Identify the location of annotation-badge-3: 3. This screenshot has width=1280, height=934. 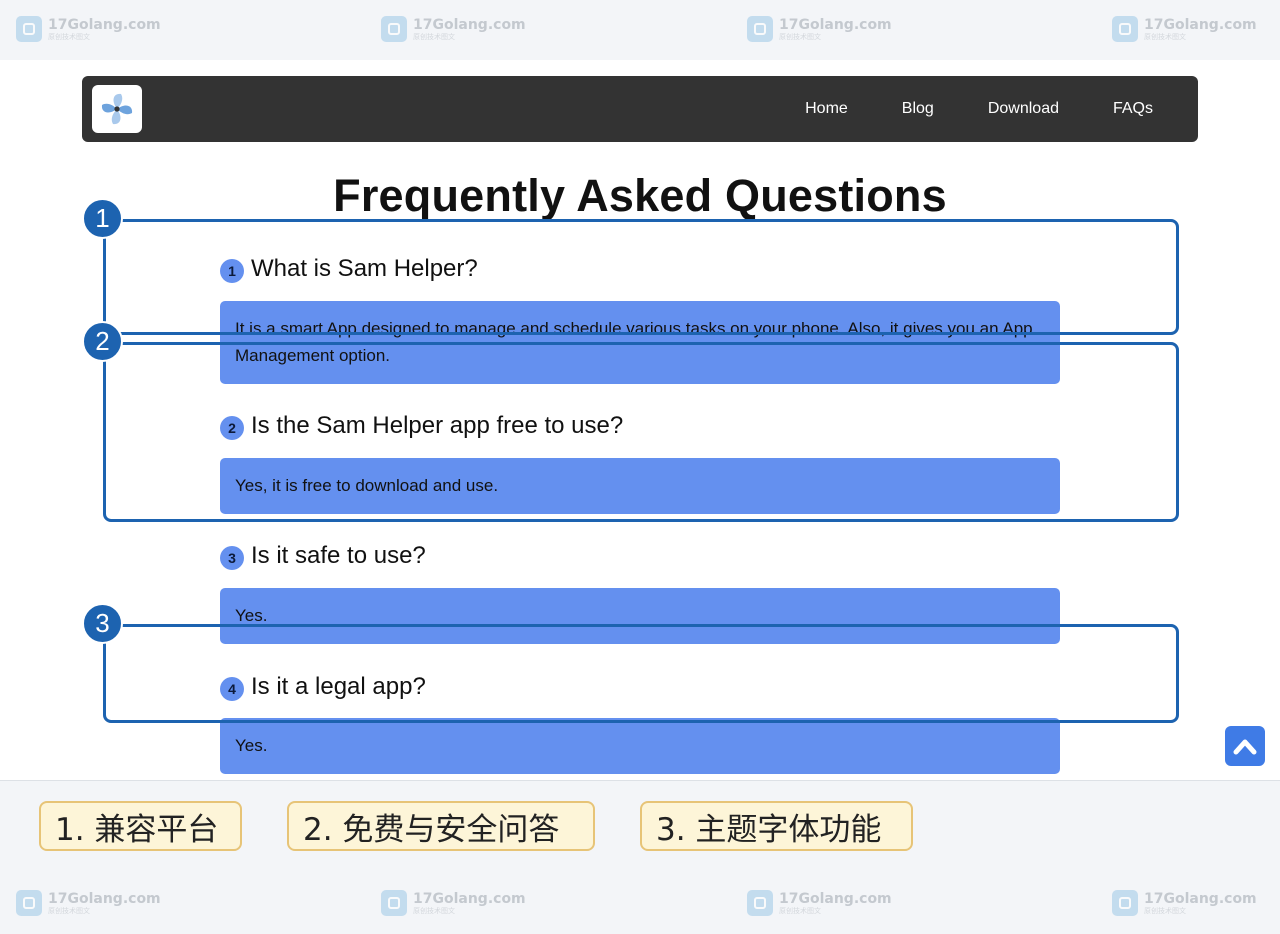
(102, 623).